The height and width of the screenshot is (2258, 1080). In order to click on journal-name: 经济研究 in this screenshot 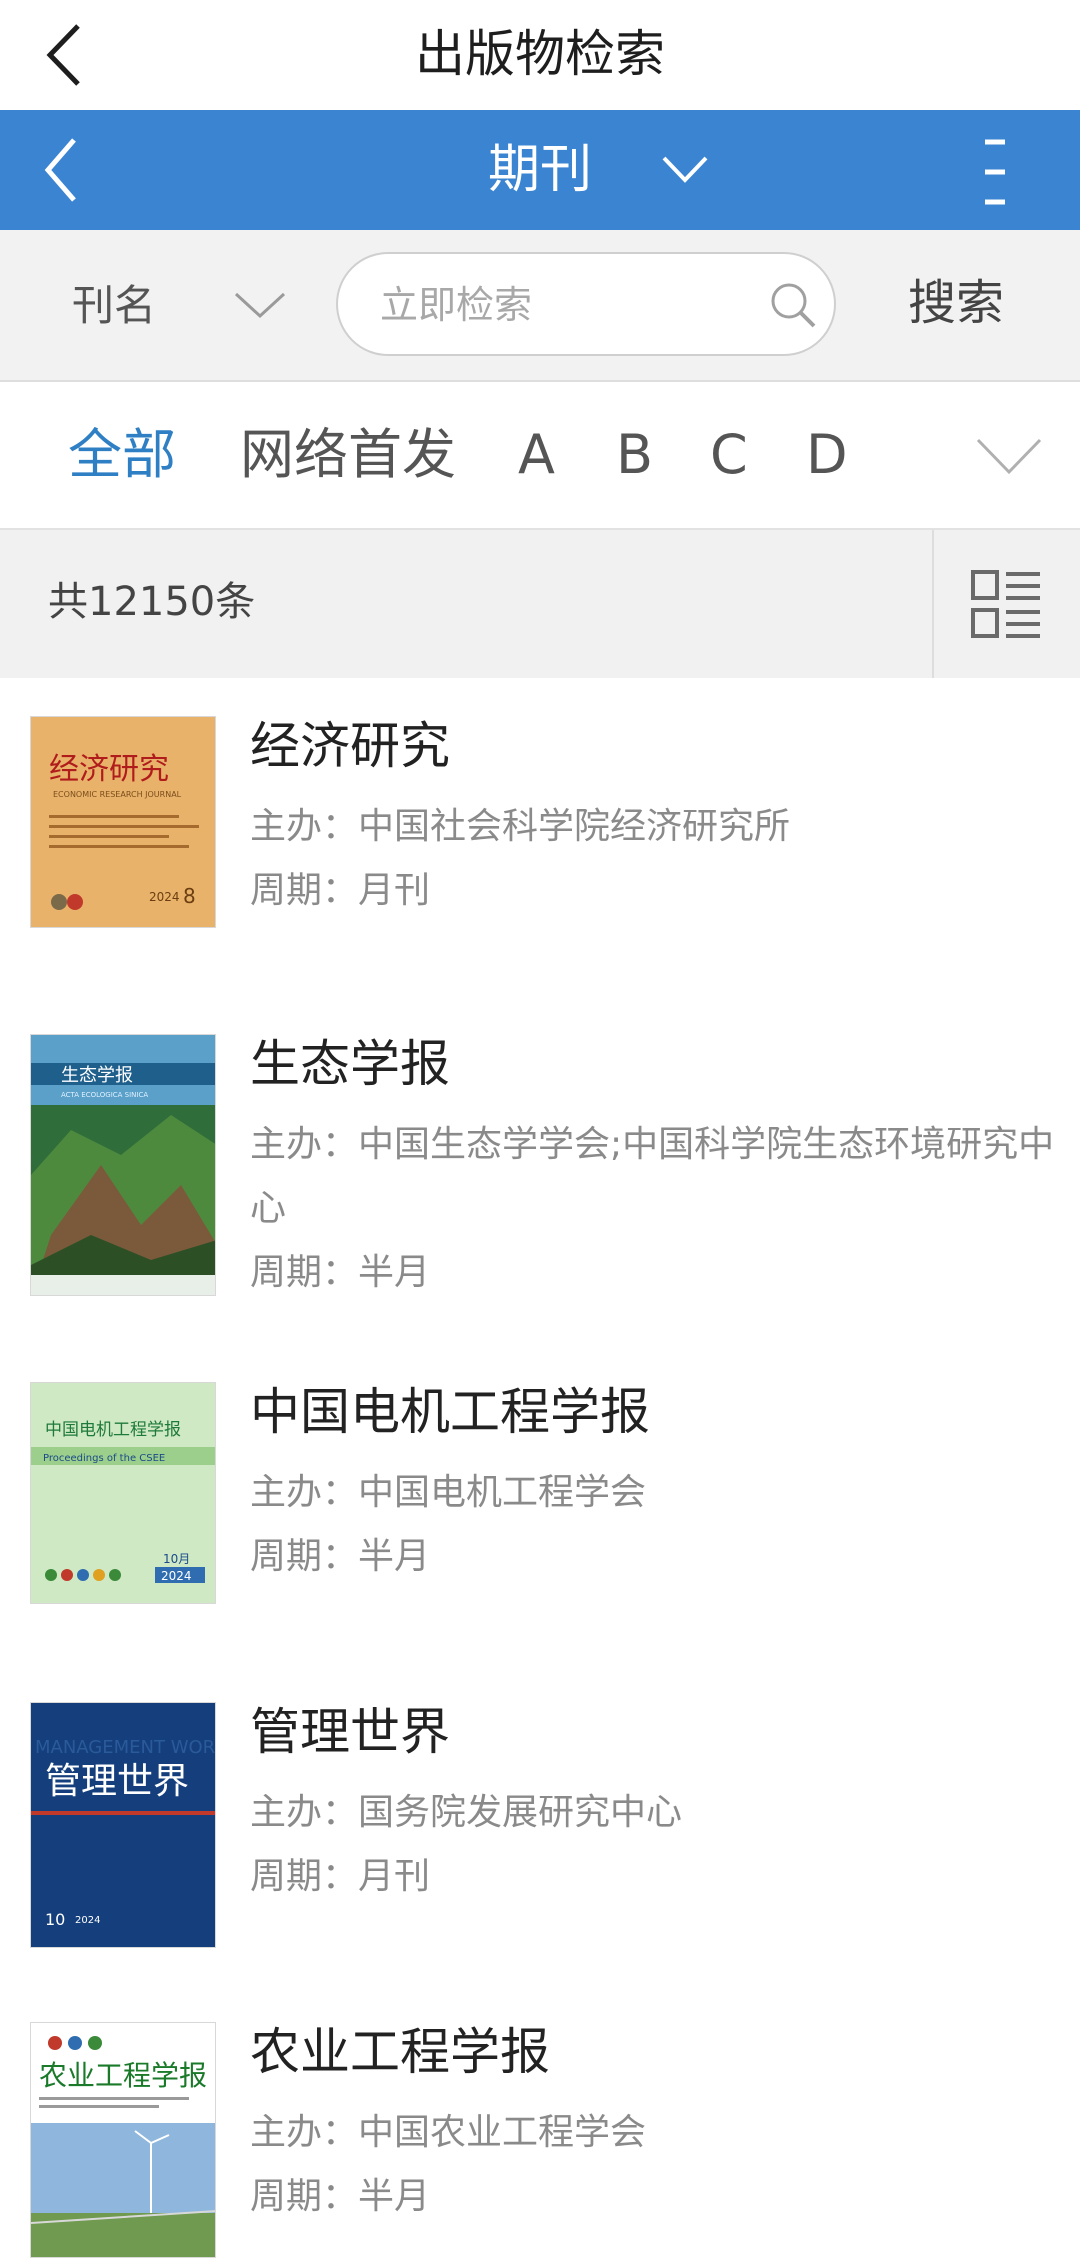, I will do `click(350, 746)`.